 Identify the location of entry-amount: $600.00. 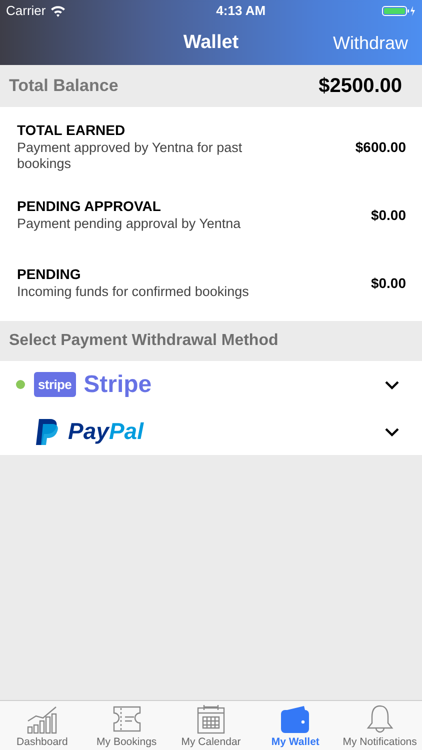
(380, 147).